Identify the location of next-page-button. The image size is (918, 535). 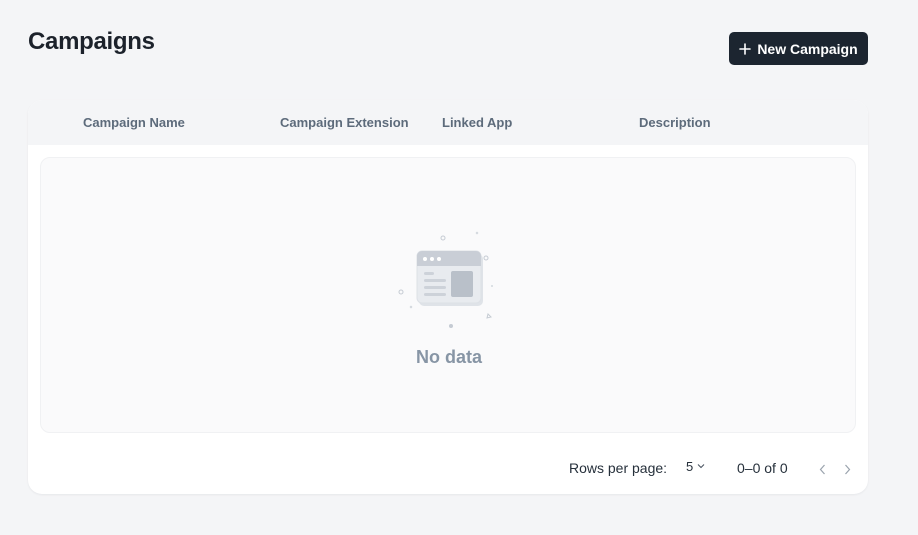
(847, 469).